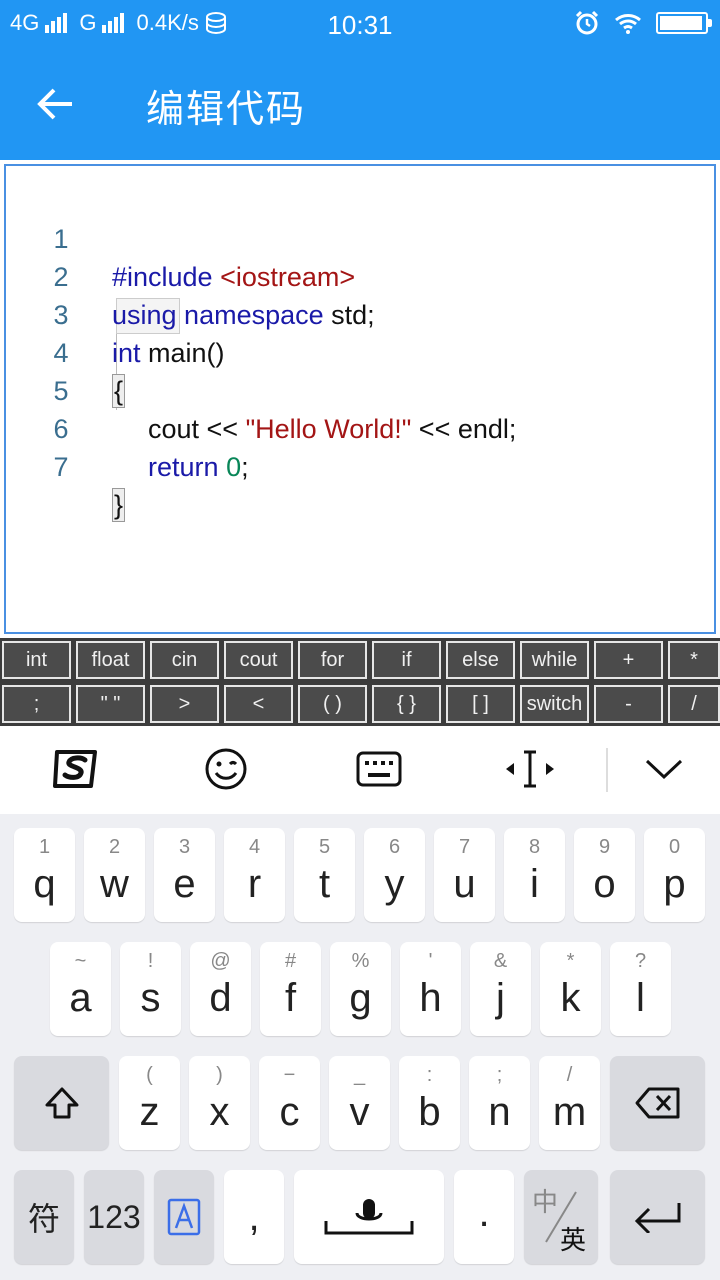 The height and width of the screenshot is (1280, 720). Describe the element at coordinates (184, 884) in the screenshot. I see `key-char: e` at that location.